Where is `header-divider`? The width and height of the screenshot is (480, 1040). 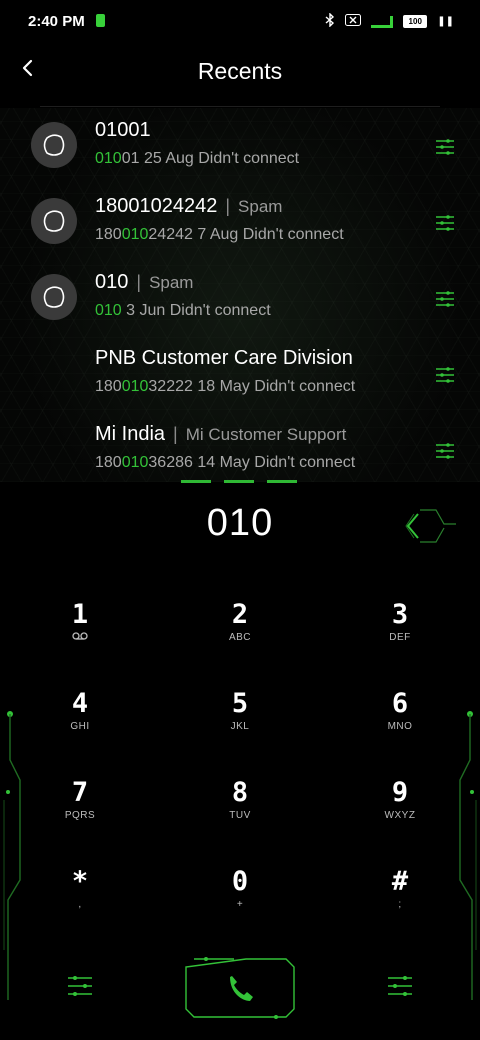 header-divider is located at coordinates (240, 106).